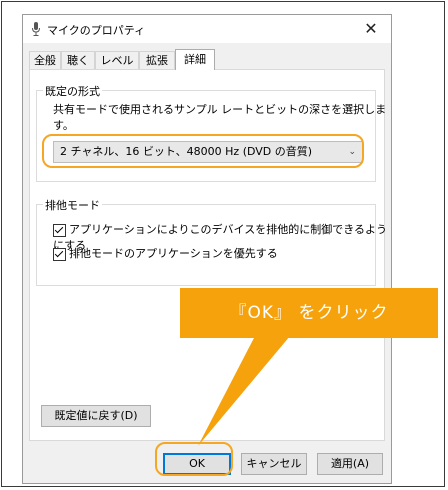 The image size is (448, 490). Describe the element at coordinates (195, 59) in the screenshot. I see `tab-advanced: 詳細` at that location.